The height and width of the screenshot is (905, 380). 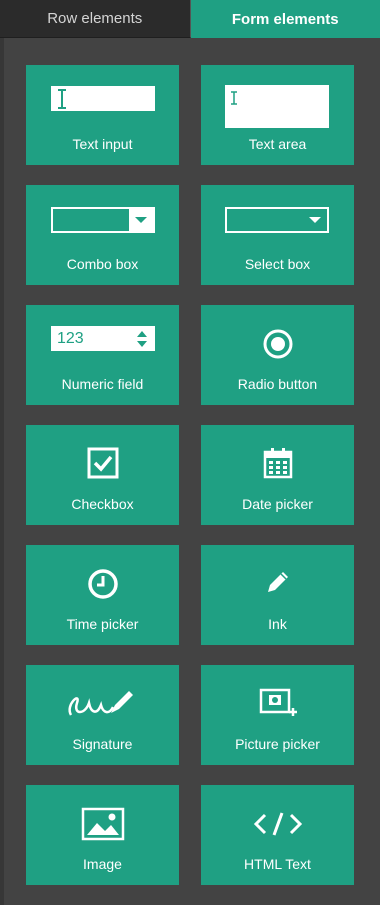 I want to click on text-area-tile: Text area, so click(x=277, y=115).